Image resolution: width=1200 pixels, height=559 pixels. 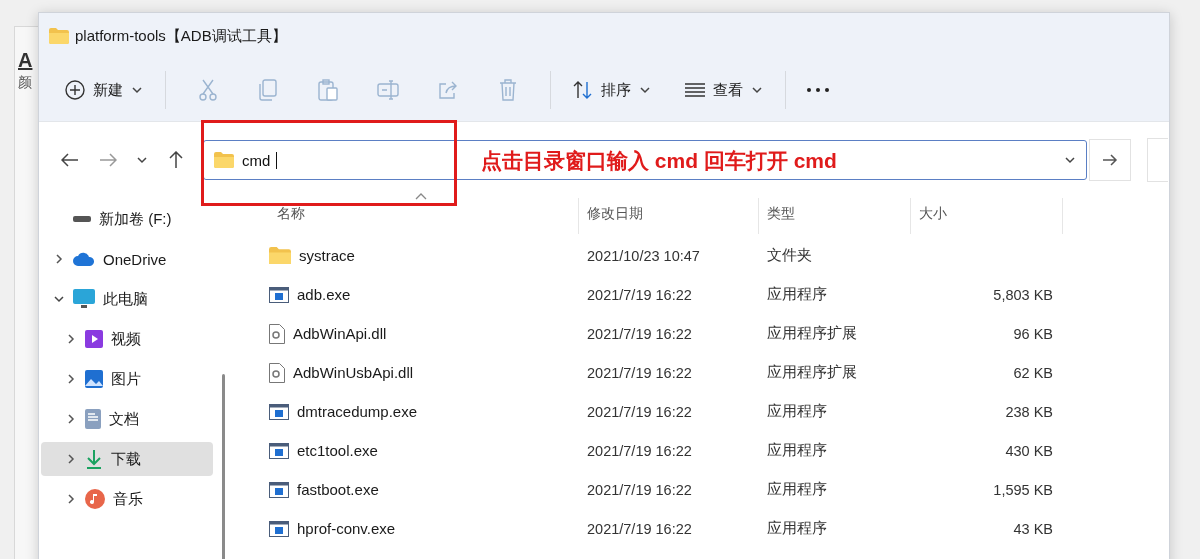 I want to click on go-button, so click(x=1110, y=160).